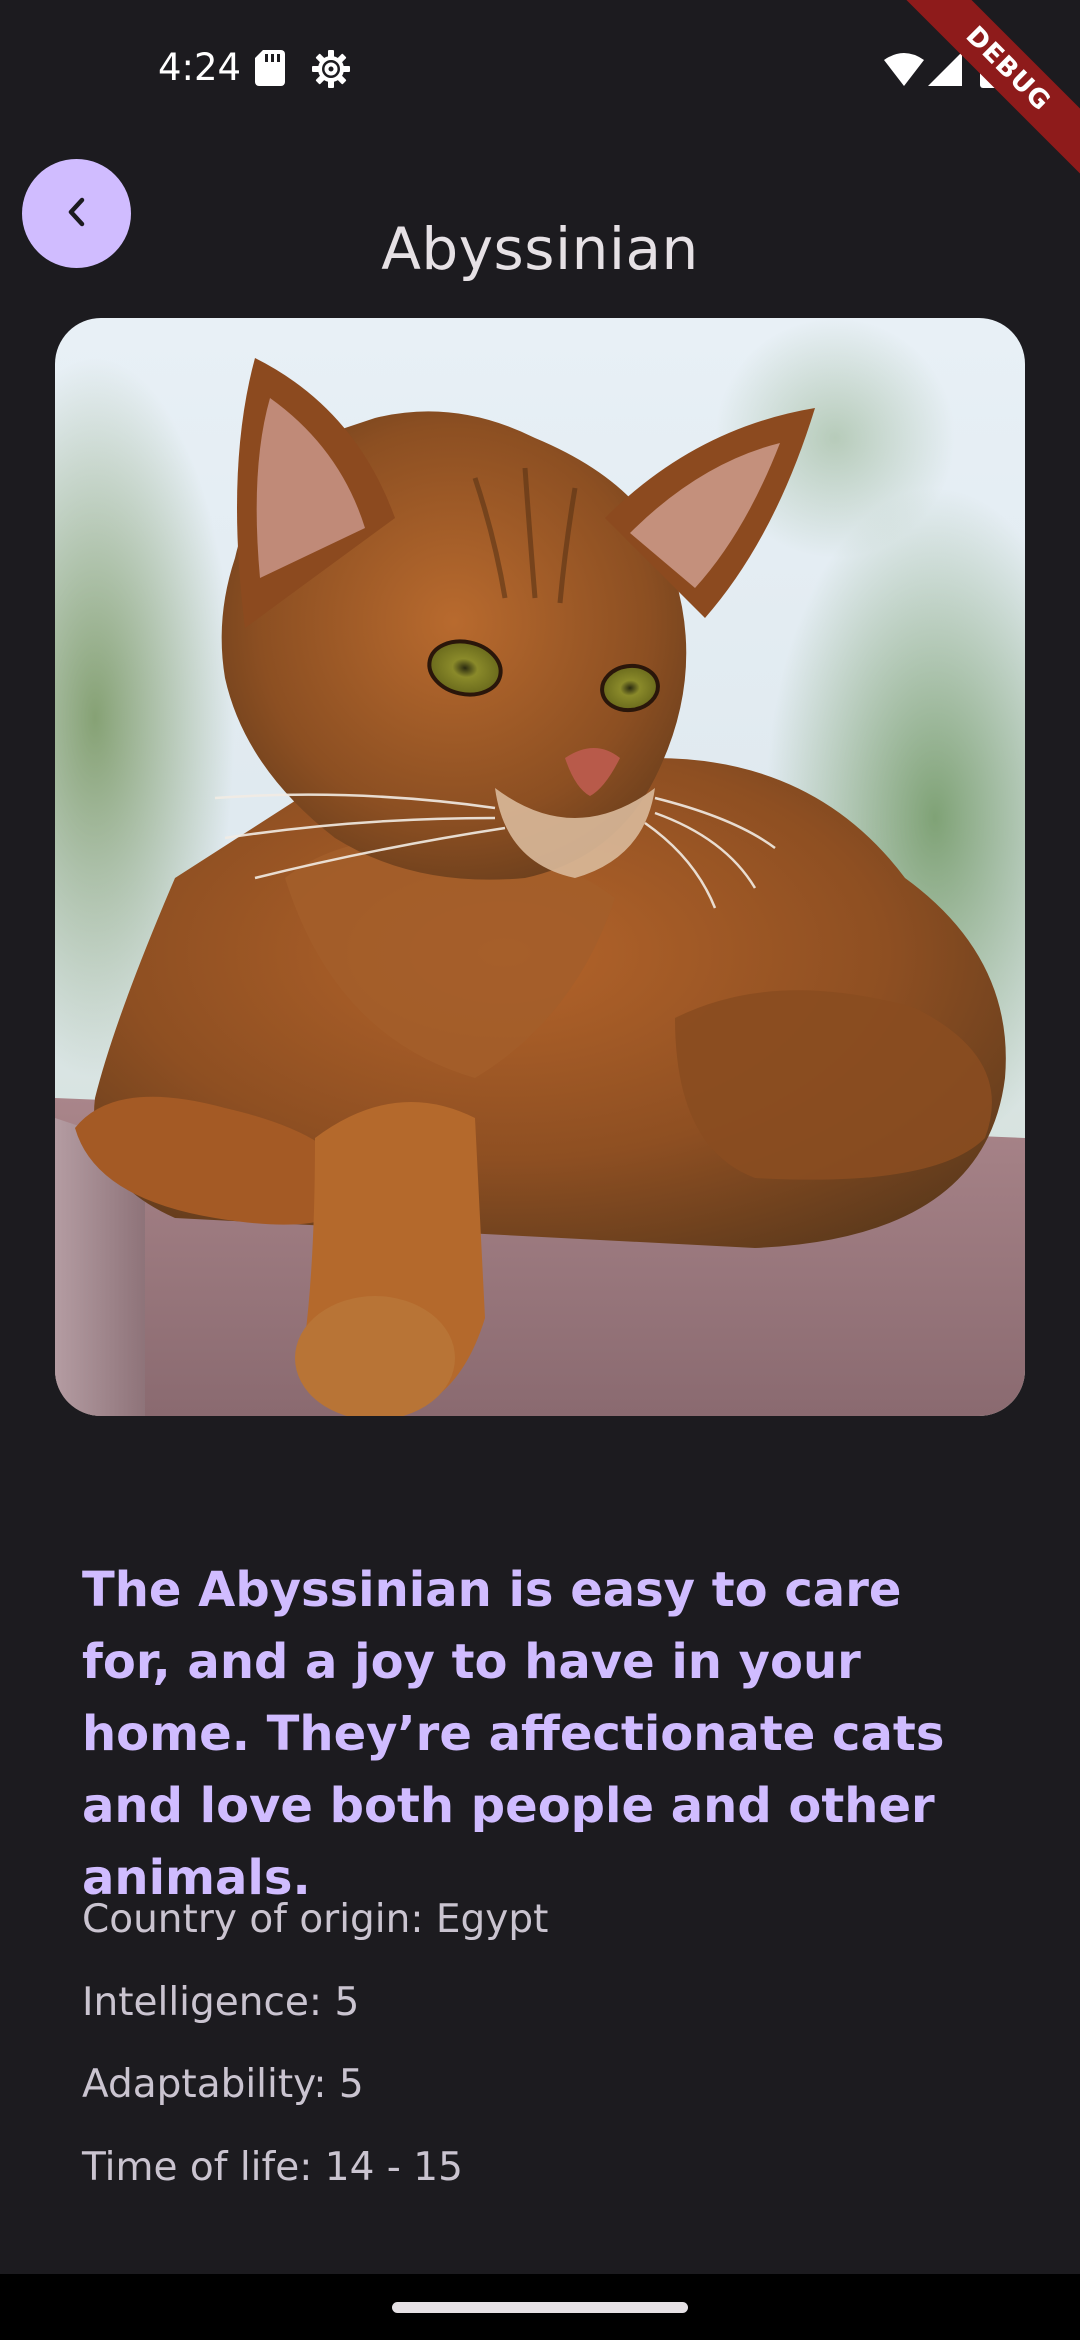 The image size is (1080, 2340). I want to click on cellular-signal-icon, so click(945, 71).